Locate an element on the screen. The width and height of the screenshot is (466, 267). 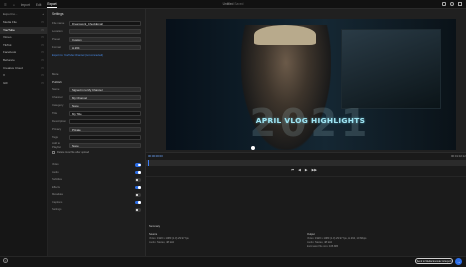
settings-row: Description is located at coordinates (96, 121).